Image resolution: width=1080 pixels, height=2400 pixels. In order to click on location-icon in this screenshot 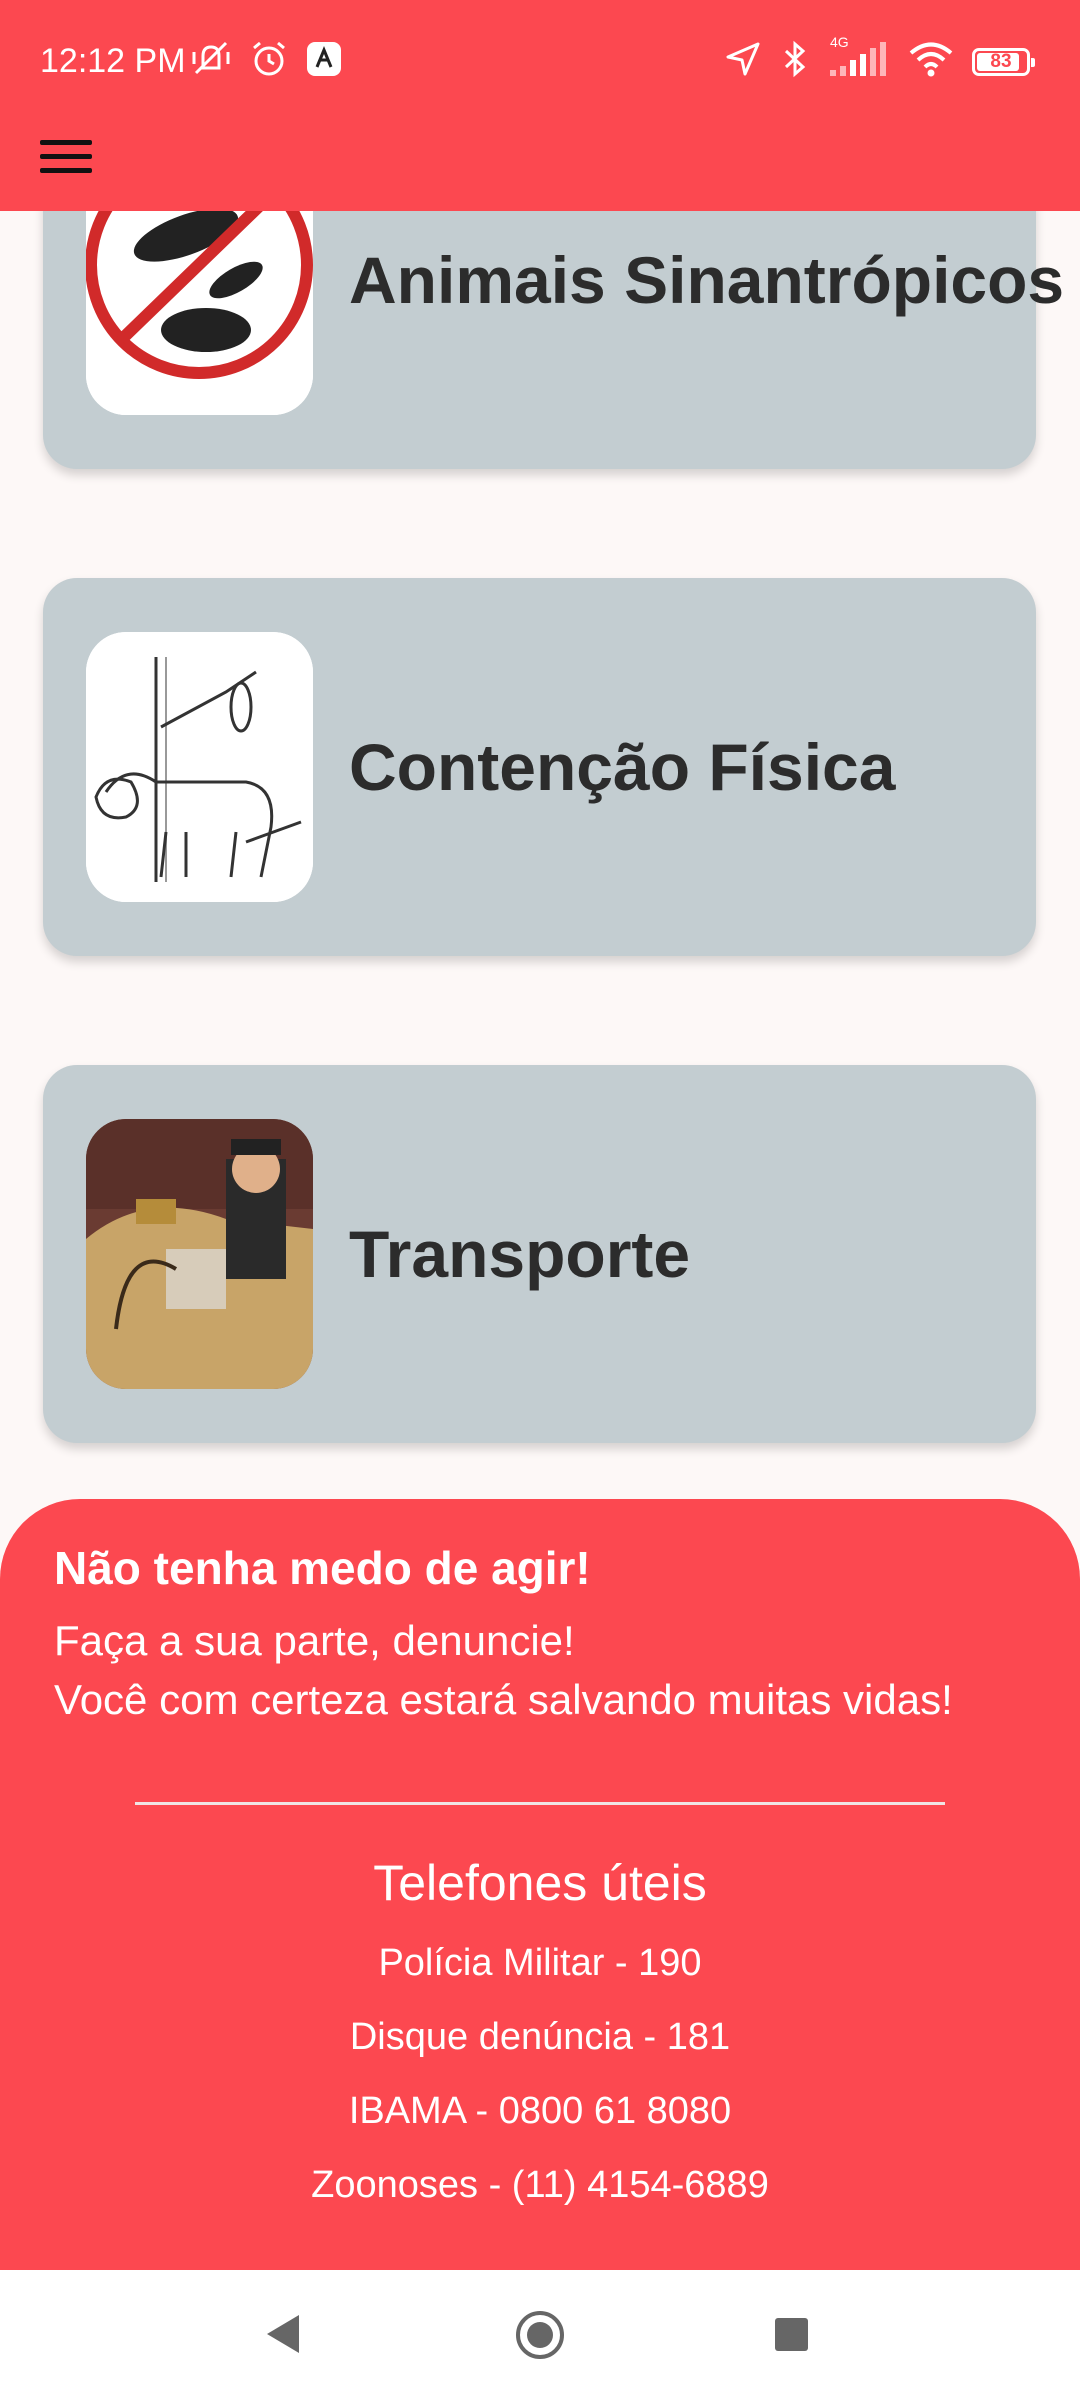, I will do `click(743, 61)`.